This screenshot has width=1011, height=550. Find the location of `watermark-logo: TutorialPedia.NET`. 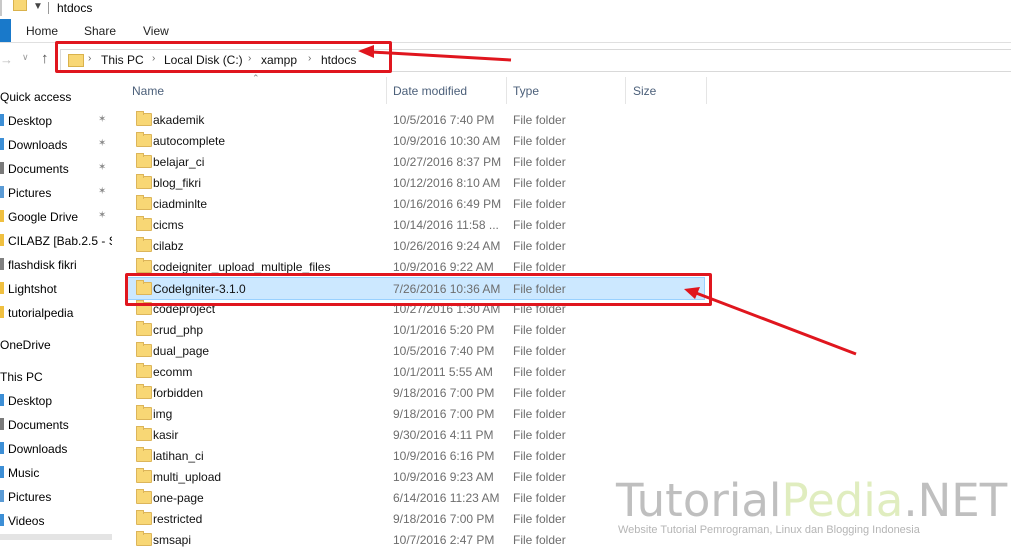

watermark-logo: TutorialPedia.NET is located at coordinates (811, 500).